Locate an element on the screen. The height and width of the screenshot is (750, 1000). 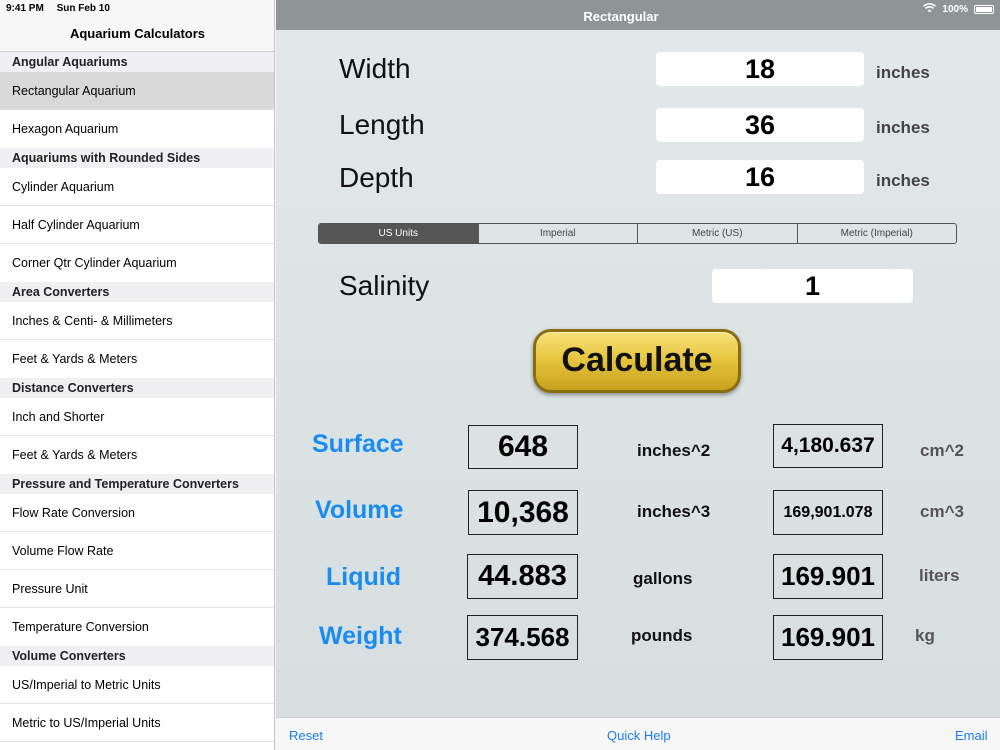
weight-metric-unit: kg is located at coordinates (925, 635).